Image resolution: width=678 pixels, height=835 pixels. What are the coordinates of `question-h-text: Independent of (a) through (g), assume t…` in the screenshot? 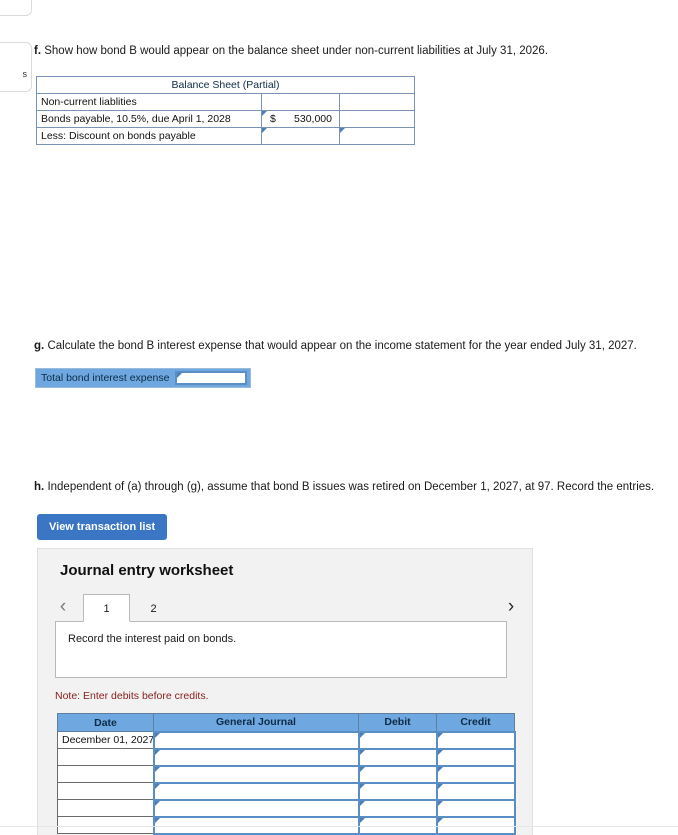 It's located at (351, 487).